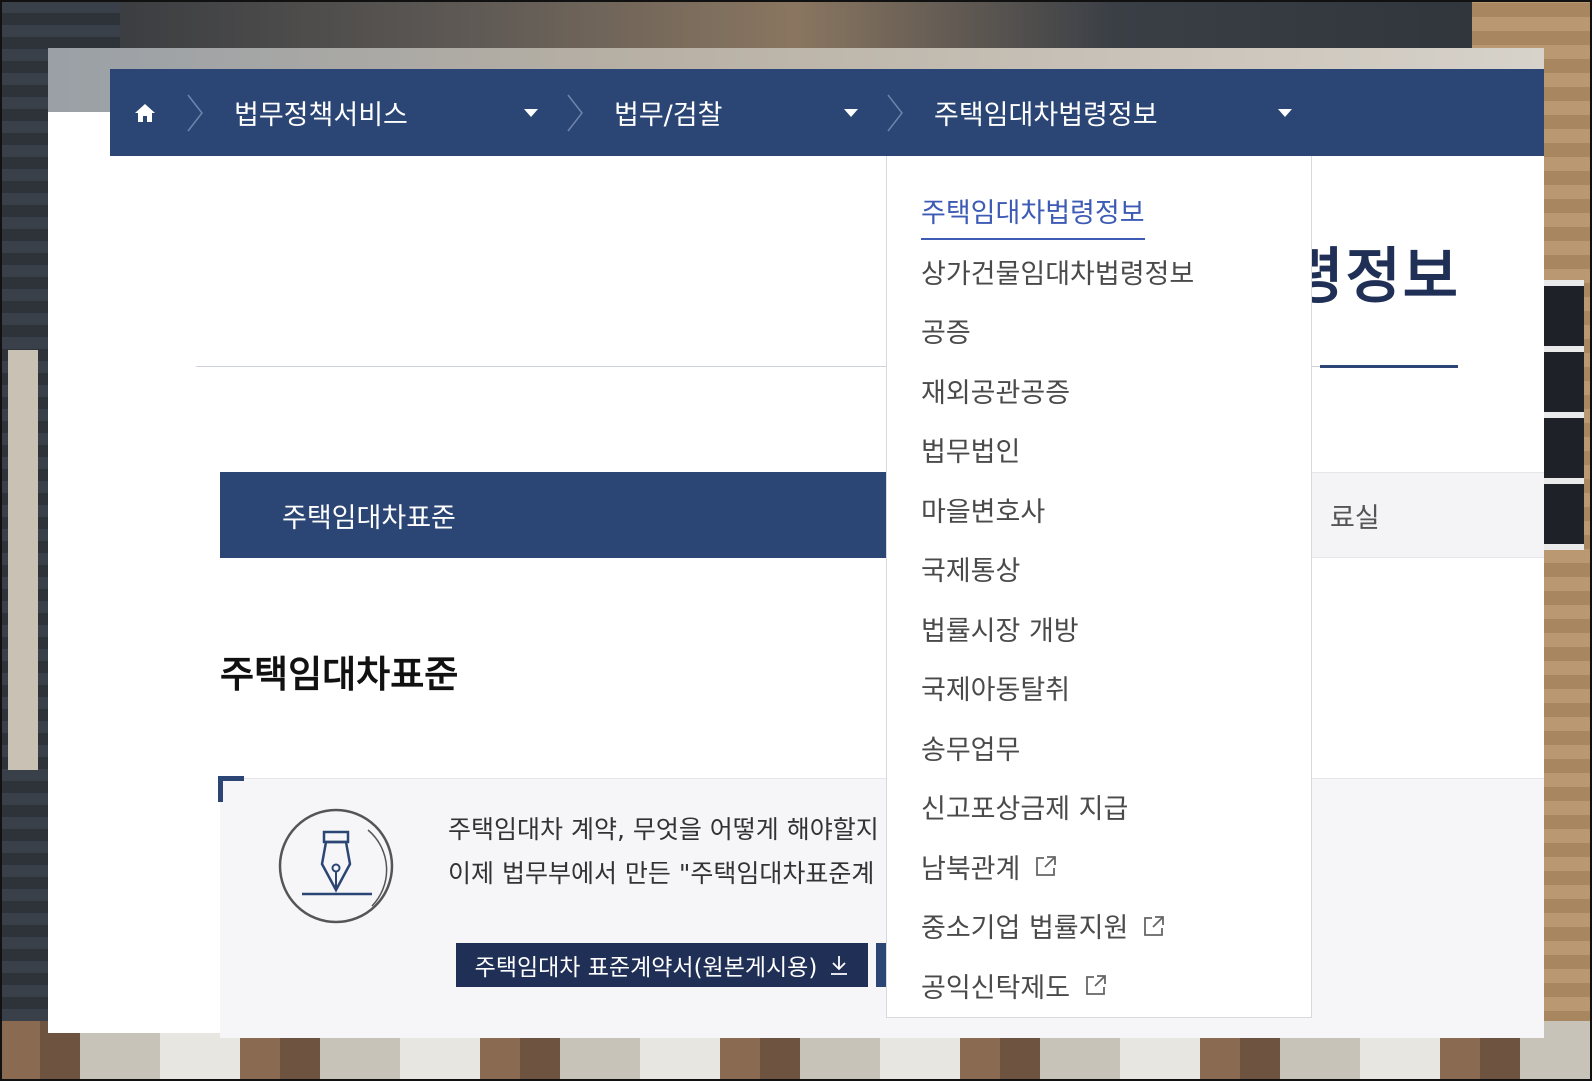  What do you see at coordinates (971, 750) in the screenshot?
I see `menu-item-label: 송무업무` at bounding box center [971, 750].